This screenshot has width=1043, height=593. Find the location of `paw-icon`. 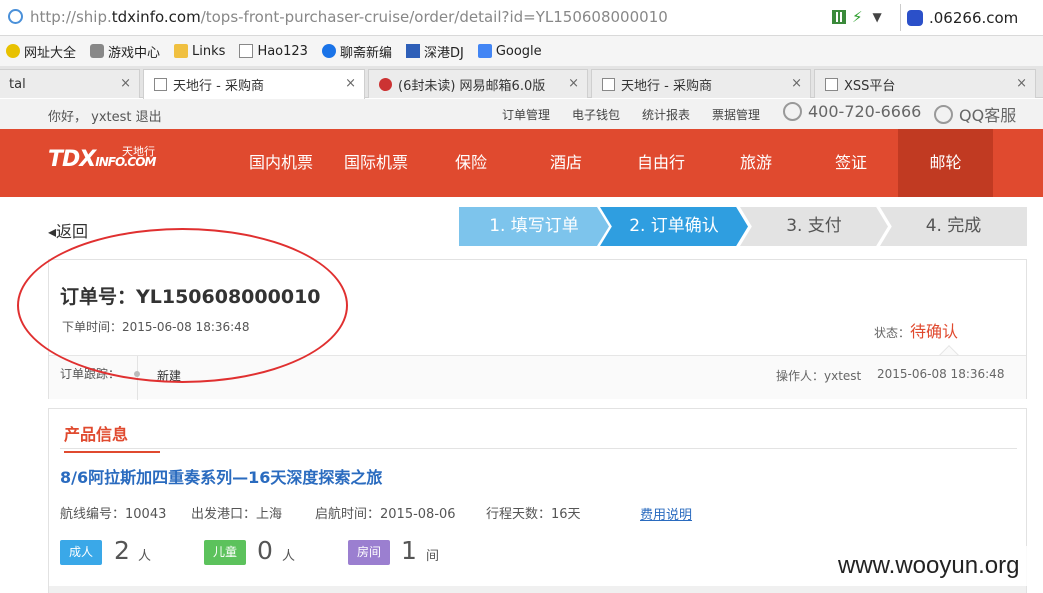

paw-icon is located at coordinates (915, 17).